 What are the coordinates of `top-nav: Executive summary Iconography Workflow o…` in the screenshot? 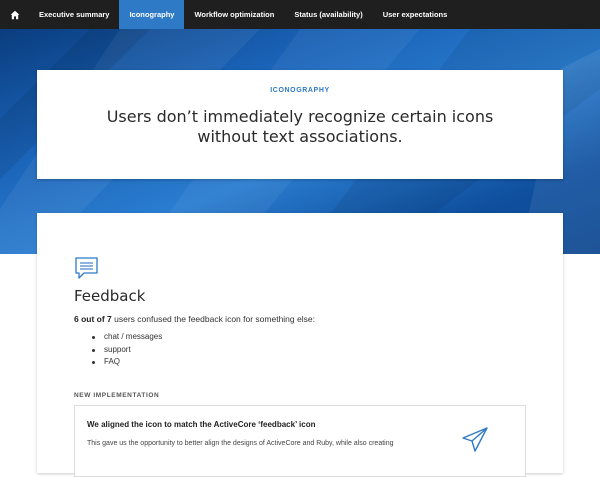 It's located at (300, 14).